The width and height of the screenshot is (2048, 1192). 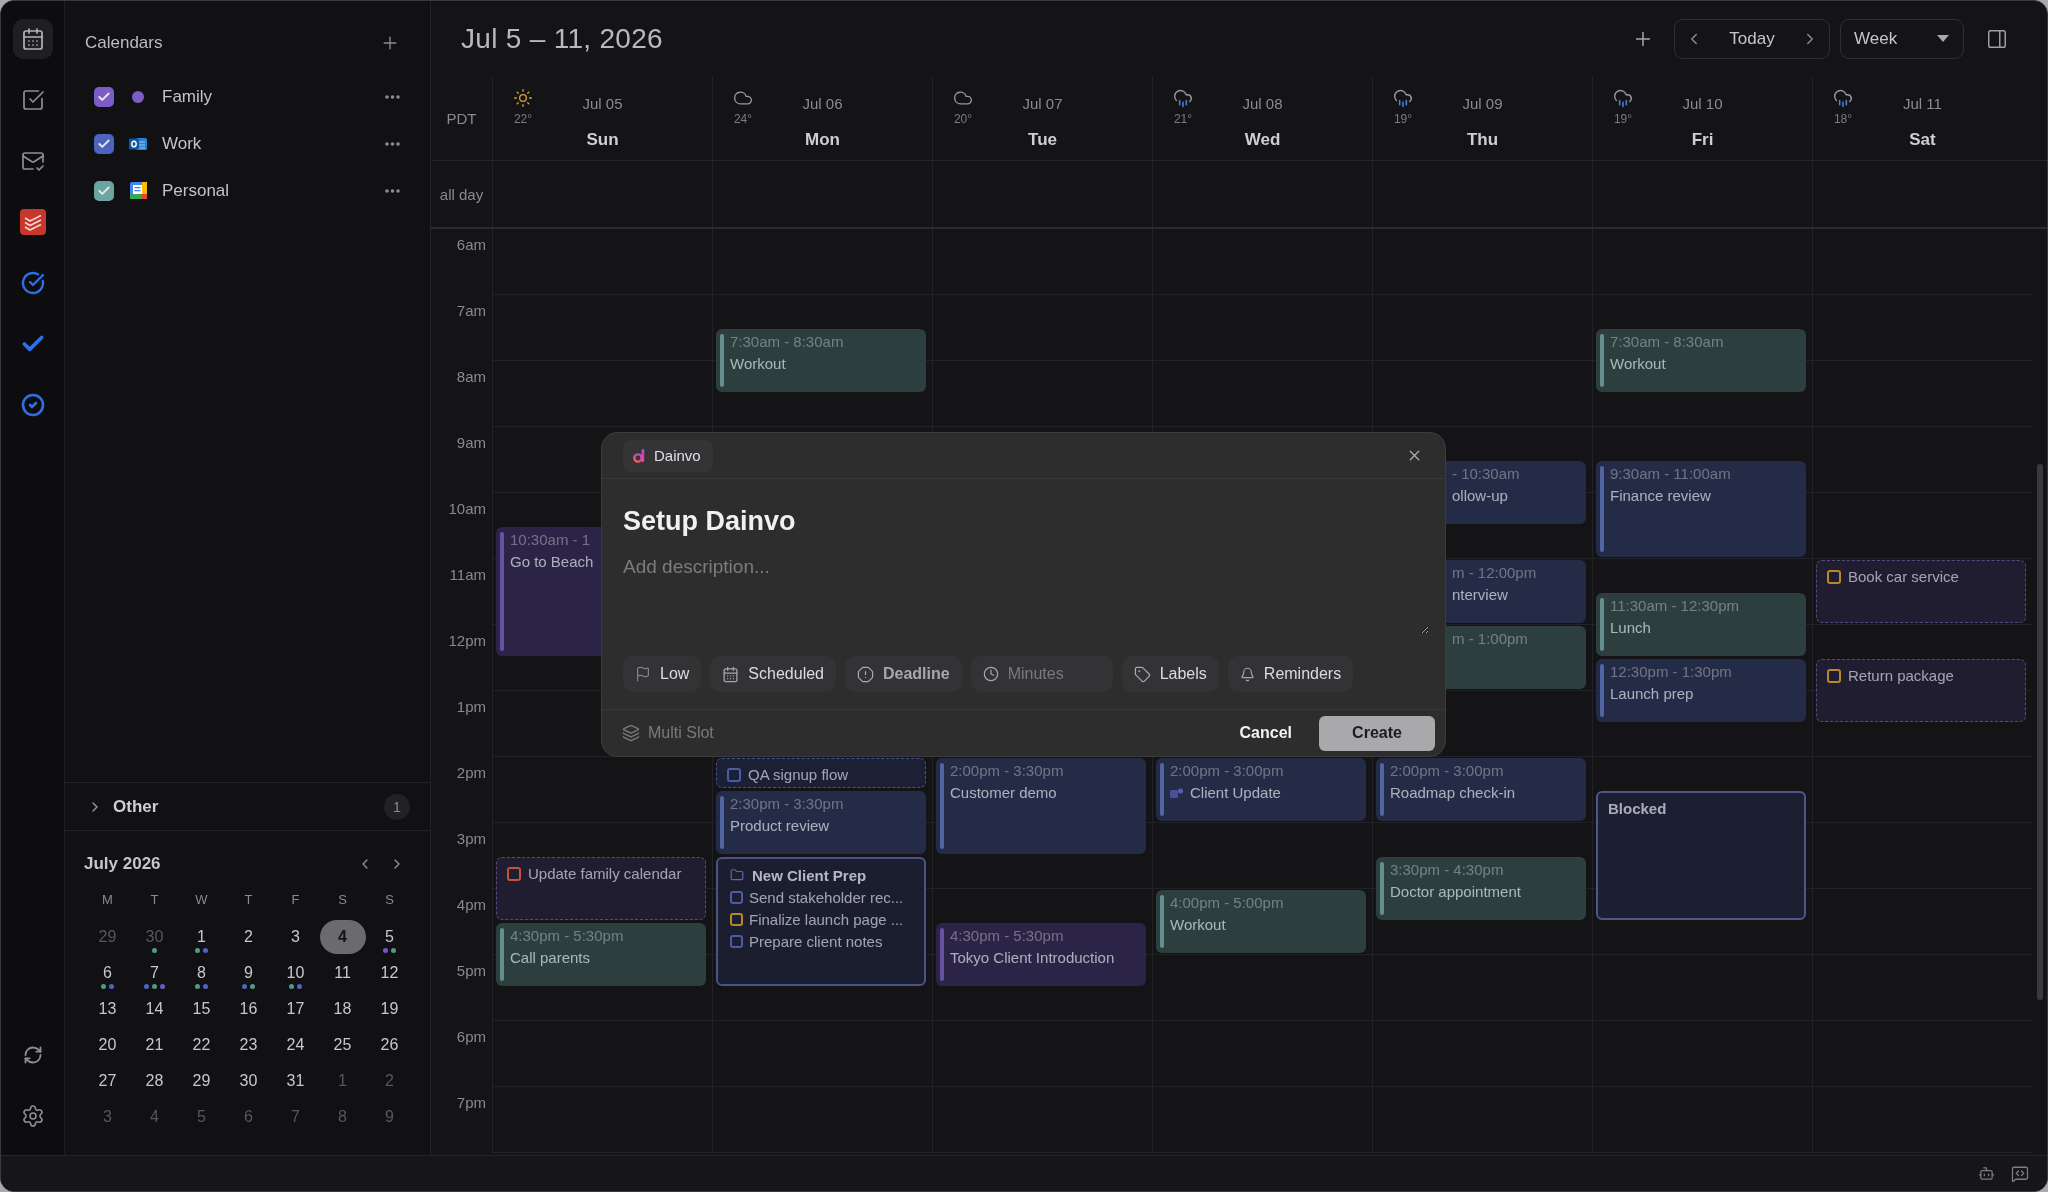 I want to click on event-title: Call parents, so click(x=550, y=958).